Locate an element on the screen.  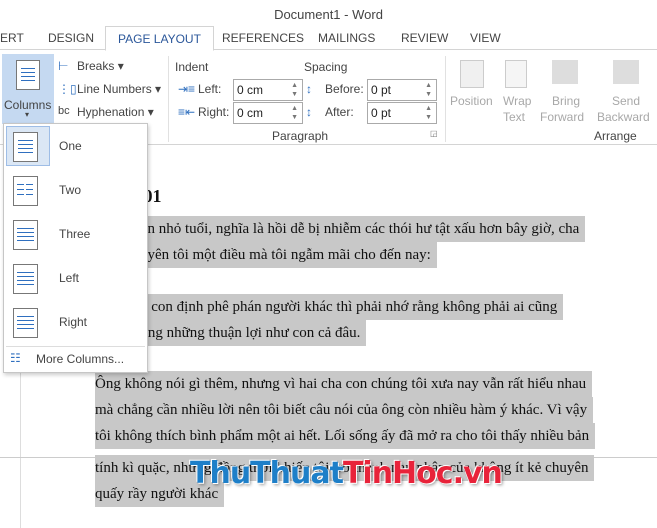
spacing-before-icon: ↕ is located at coordinates (309, 89).